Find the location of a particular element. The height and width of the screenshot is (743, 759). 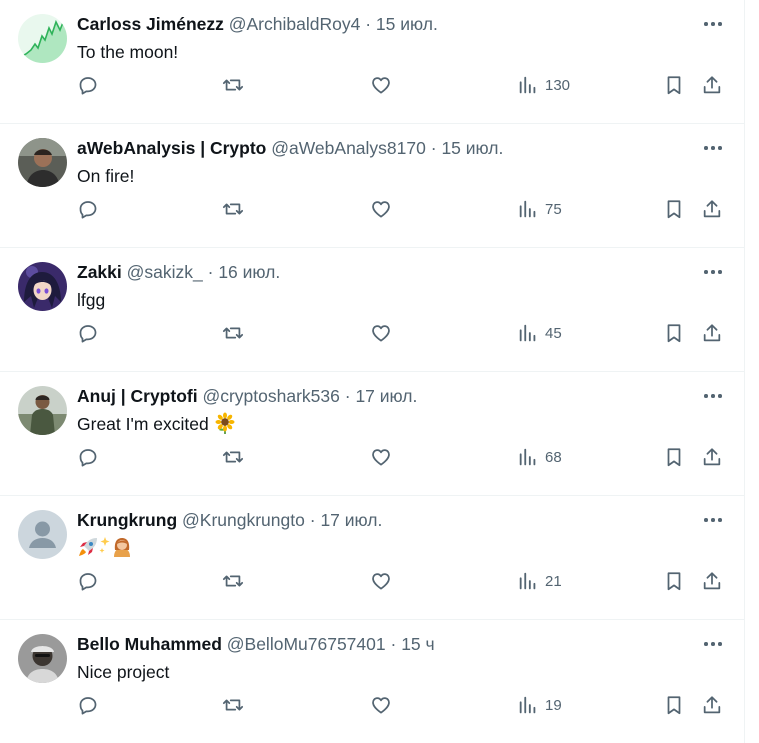

author-name: Krungkrung is located at coordinates (127, 520).